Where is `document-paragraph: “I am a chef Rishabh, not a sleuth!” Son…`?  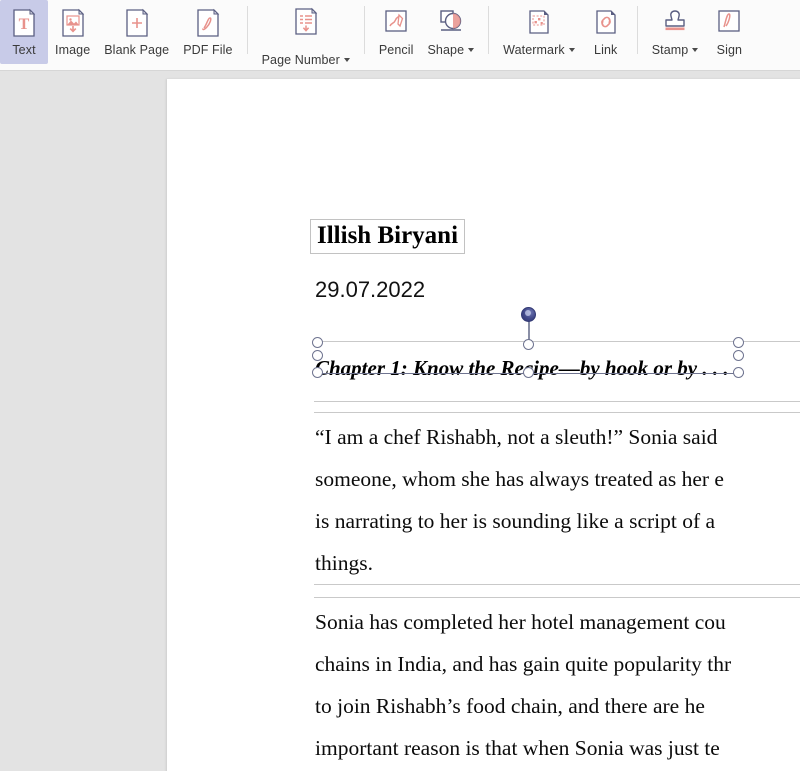 document-paragraph: “I am a chef Rishabh, not a sleuth!” Son… is located at coordinates (557, 500).